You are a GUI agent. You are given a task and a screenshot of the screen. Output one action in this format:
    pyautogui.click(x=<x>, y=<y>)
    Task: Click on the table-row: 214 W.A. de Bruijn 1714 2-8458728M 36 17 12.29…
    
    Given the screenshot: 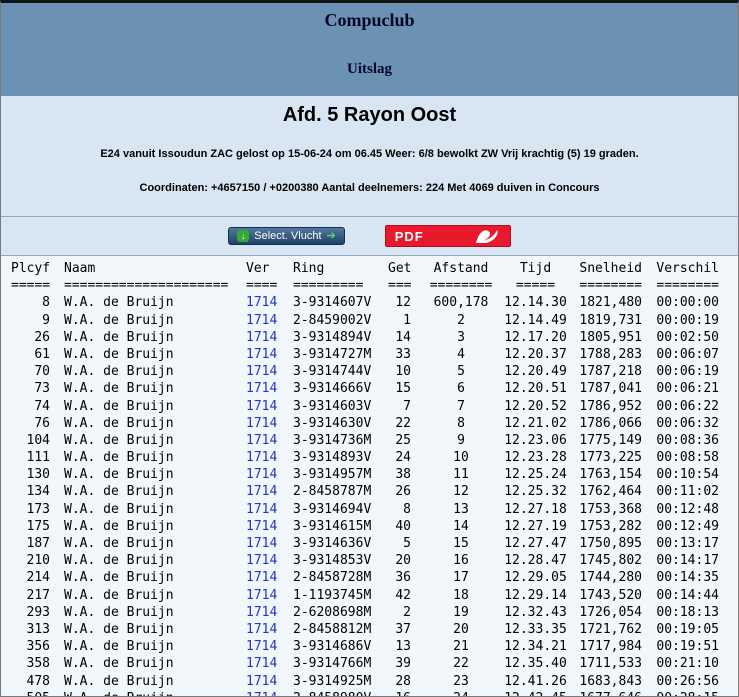 What is the action you would take?
    pyautogui.click(x=374, y=577)
    